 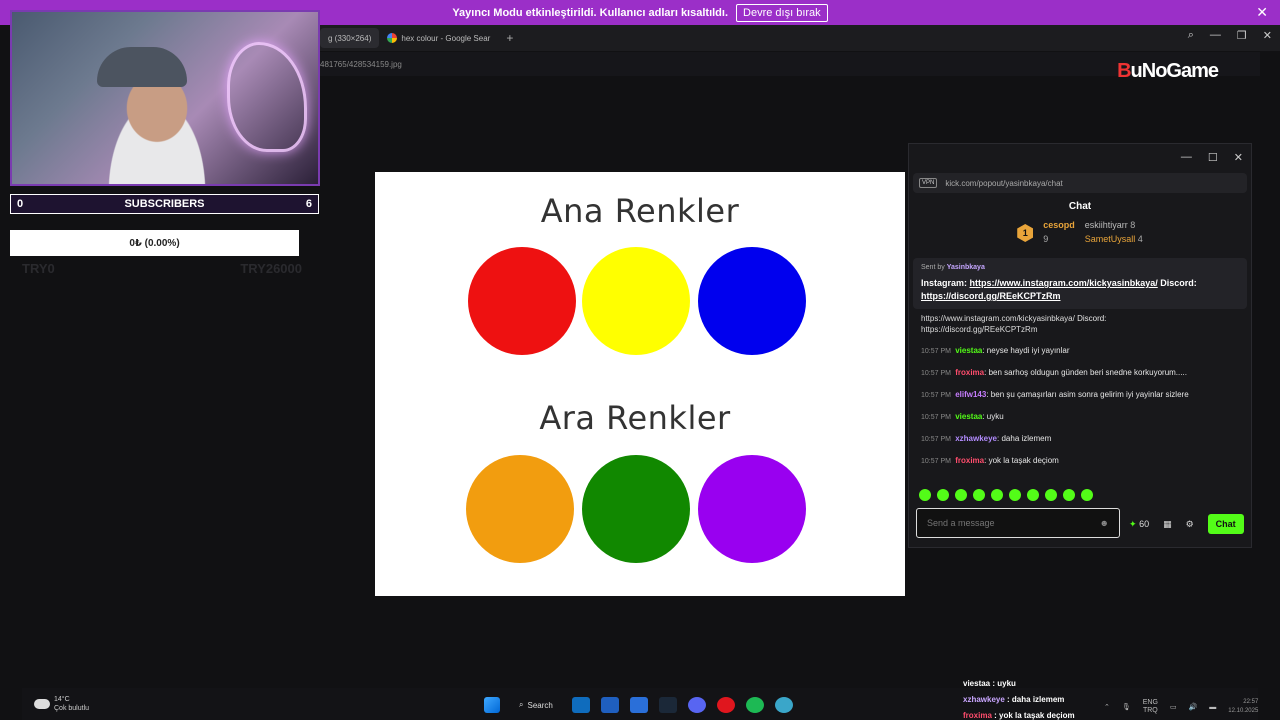 What do you see at coordinates (782, 12) in the screenshot?
I see `disable-streamer-mode-button: Devre dışı bırak` at bounding box center [782, 12].